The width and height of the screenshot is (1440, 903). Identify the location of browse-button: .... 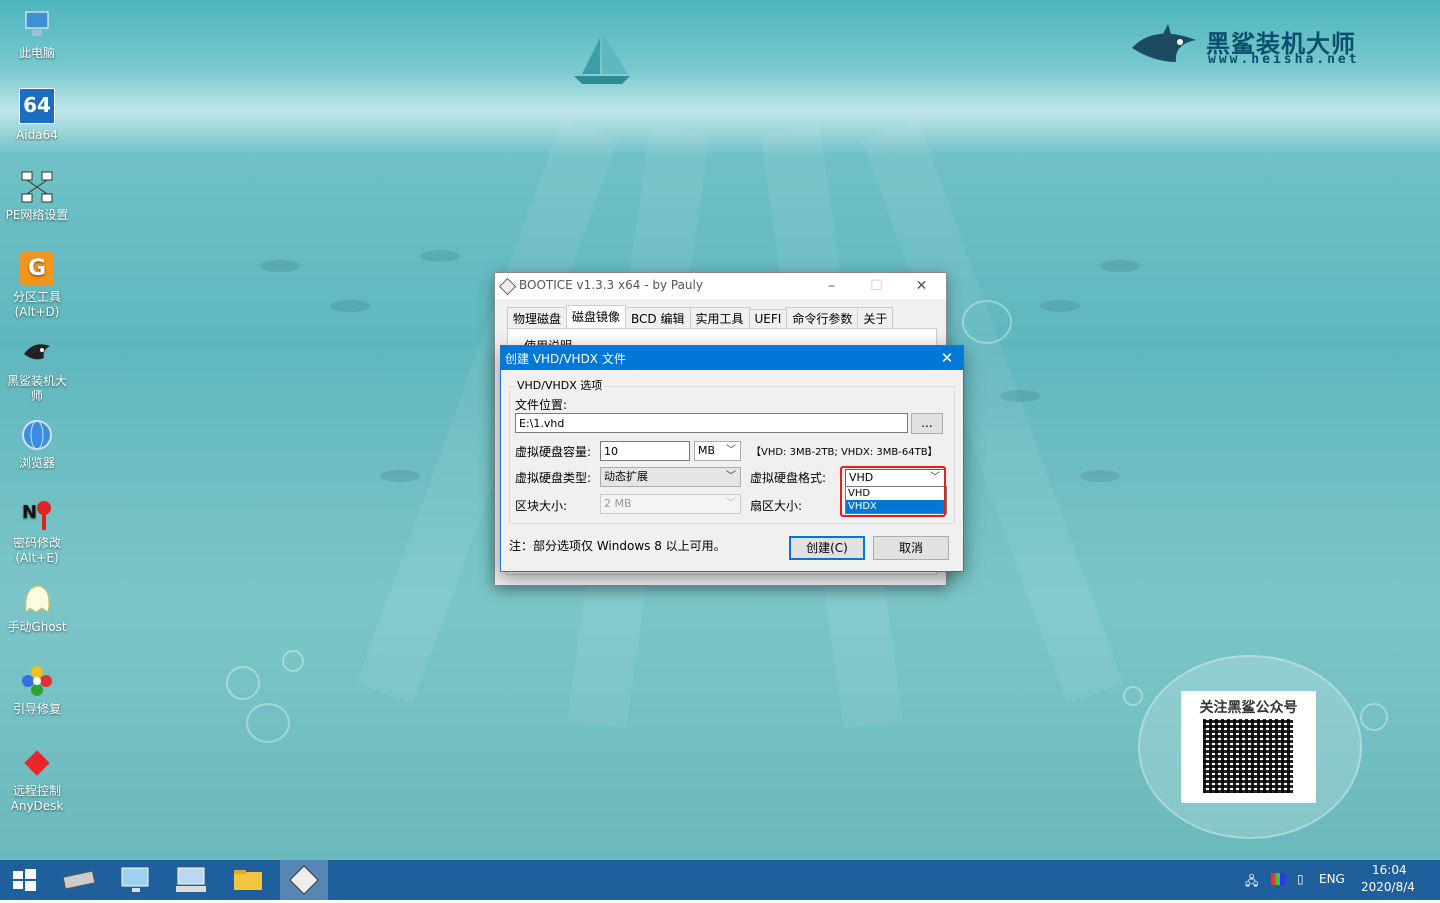
(927, 423).